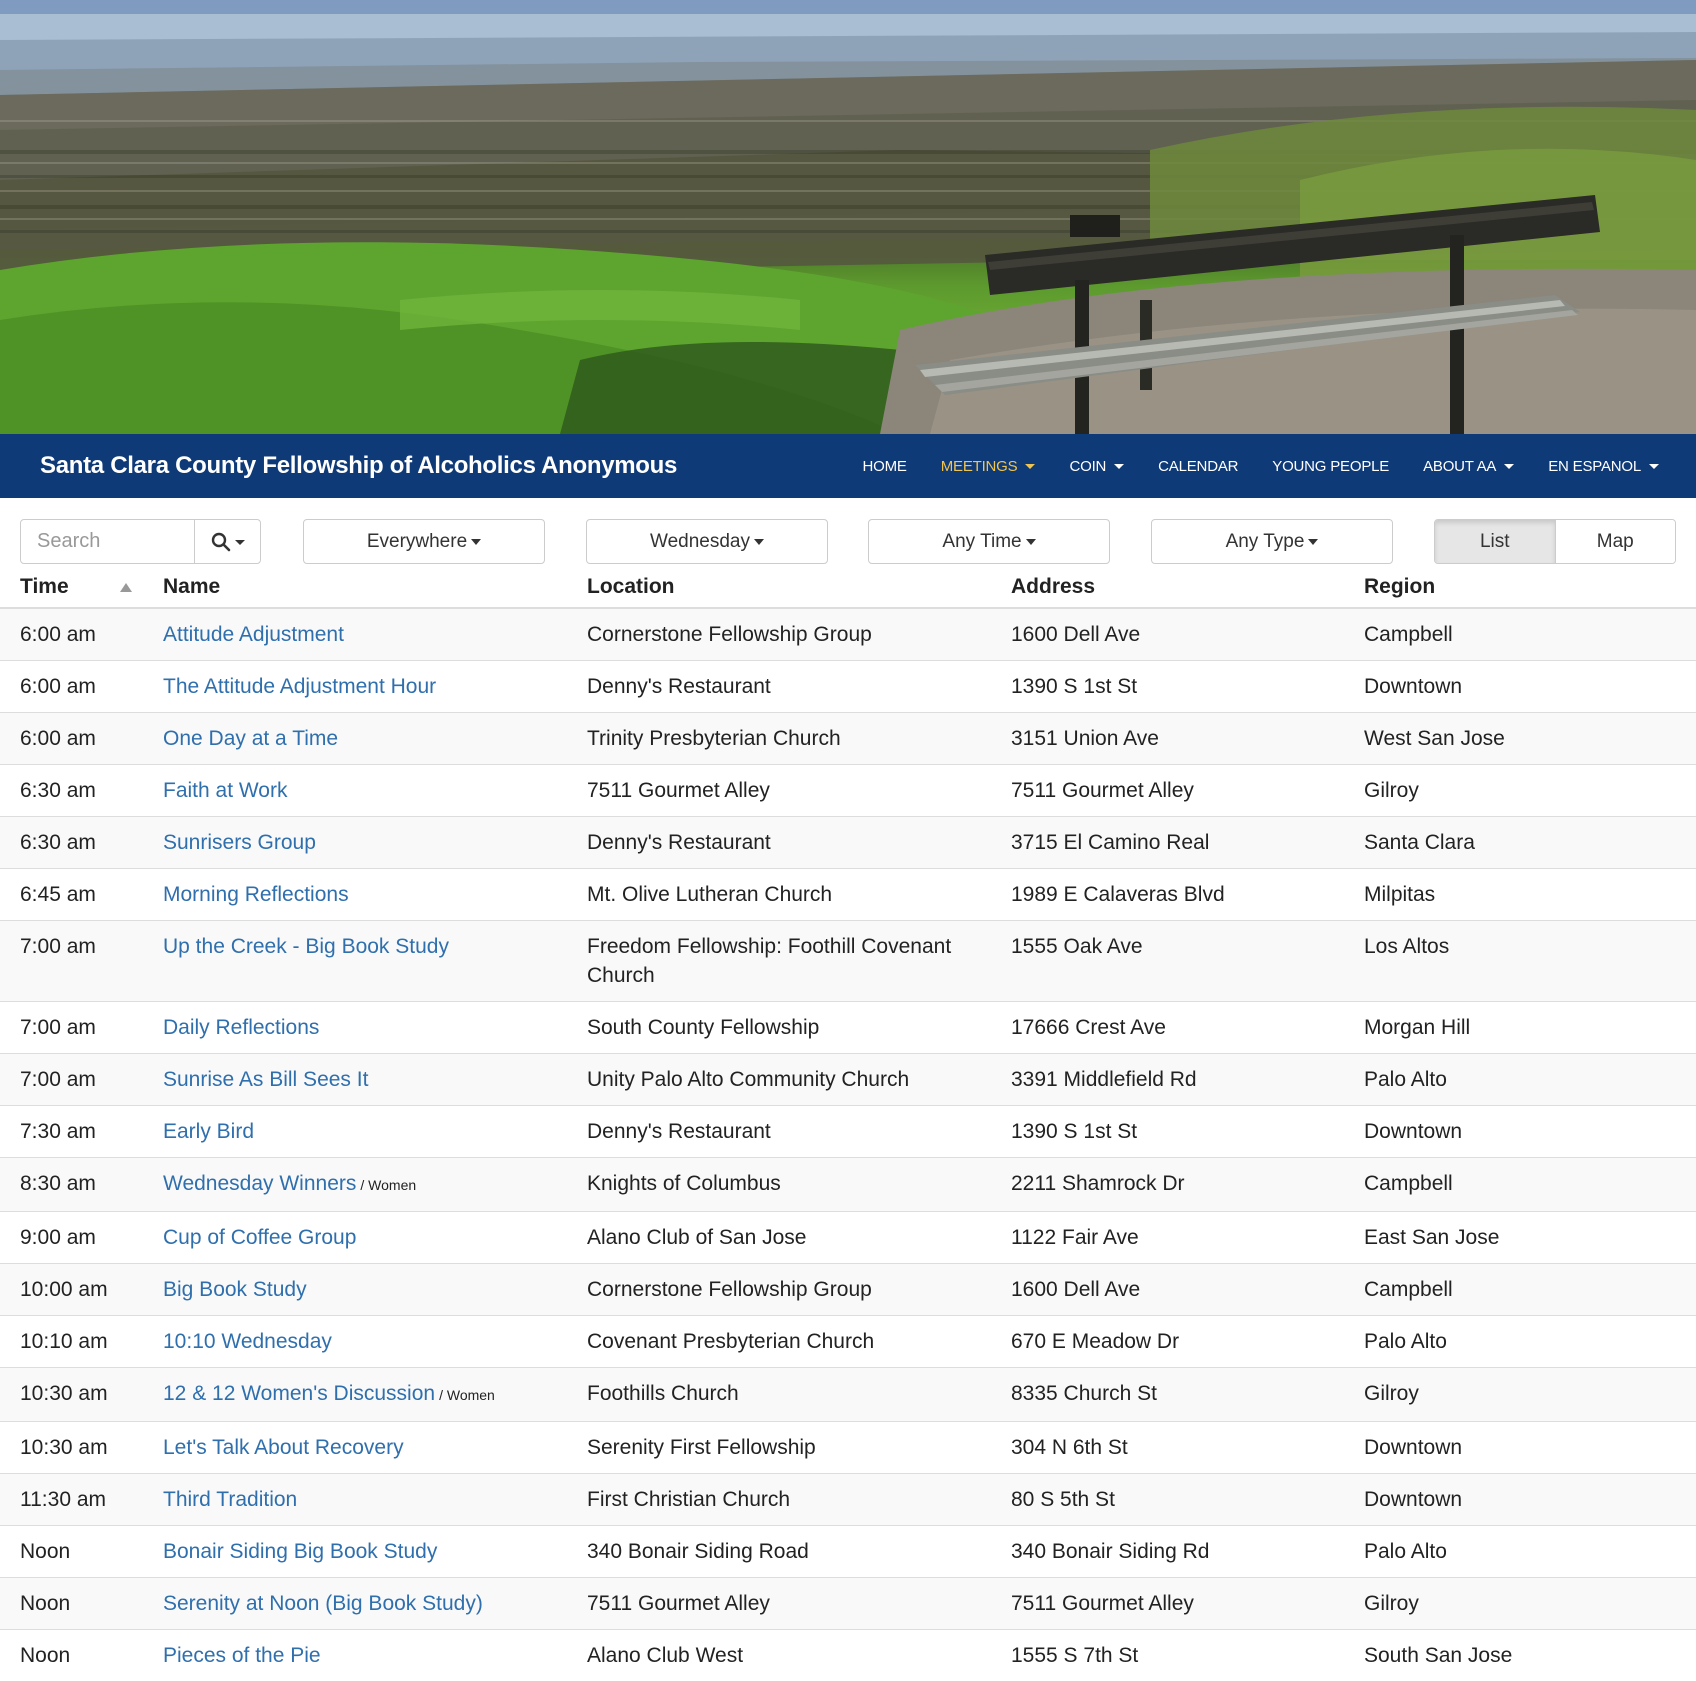  I want to click on meeting-name-cell: Early Bird, so click(354, 1132).